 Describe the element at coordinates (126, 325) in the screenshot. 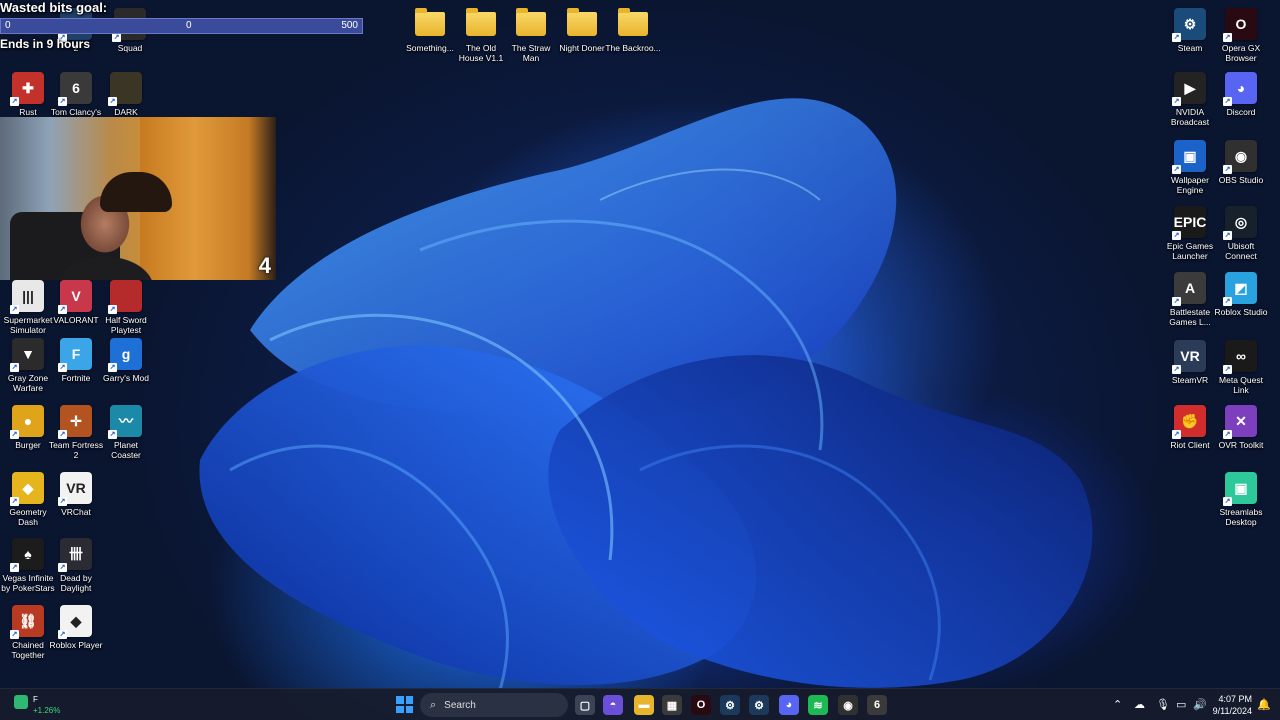

I see `desktop-icon-label: Half Sword Playtest` at that location.